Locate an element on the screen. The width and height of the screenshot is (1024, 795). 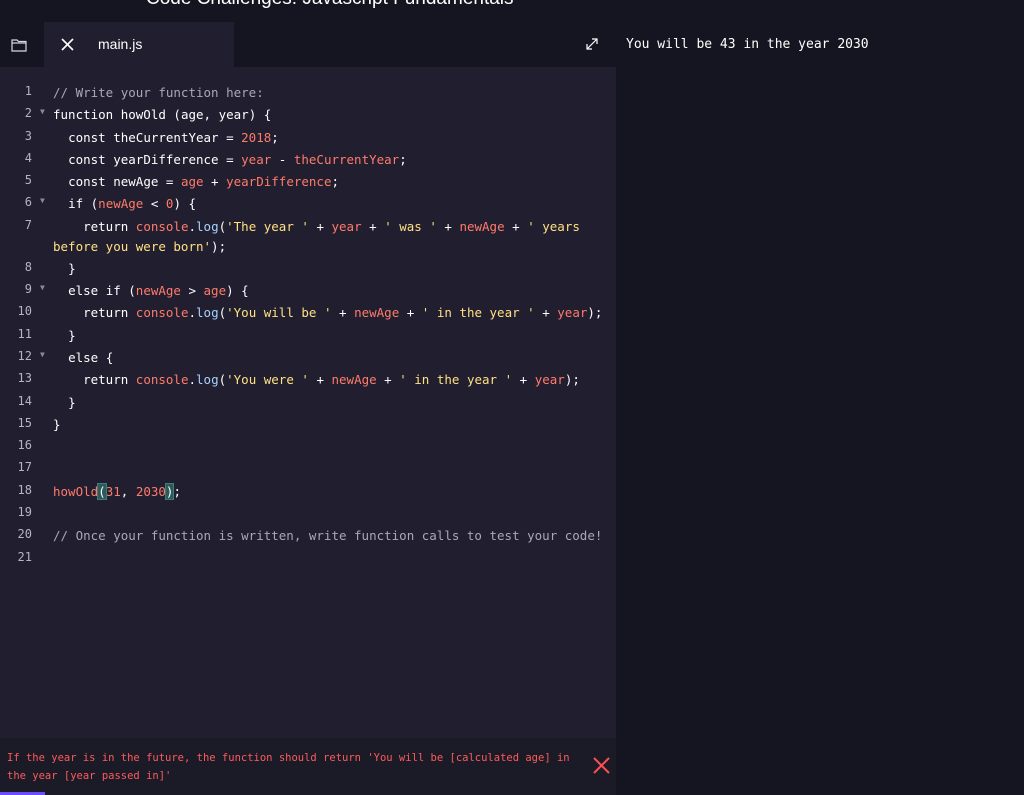
code-line: 21 is located at coordinates (308, 557).